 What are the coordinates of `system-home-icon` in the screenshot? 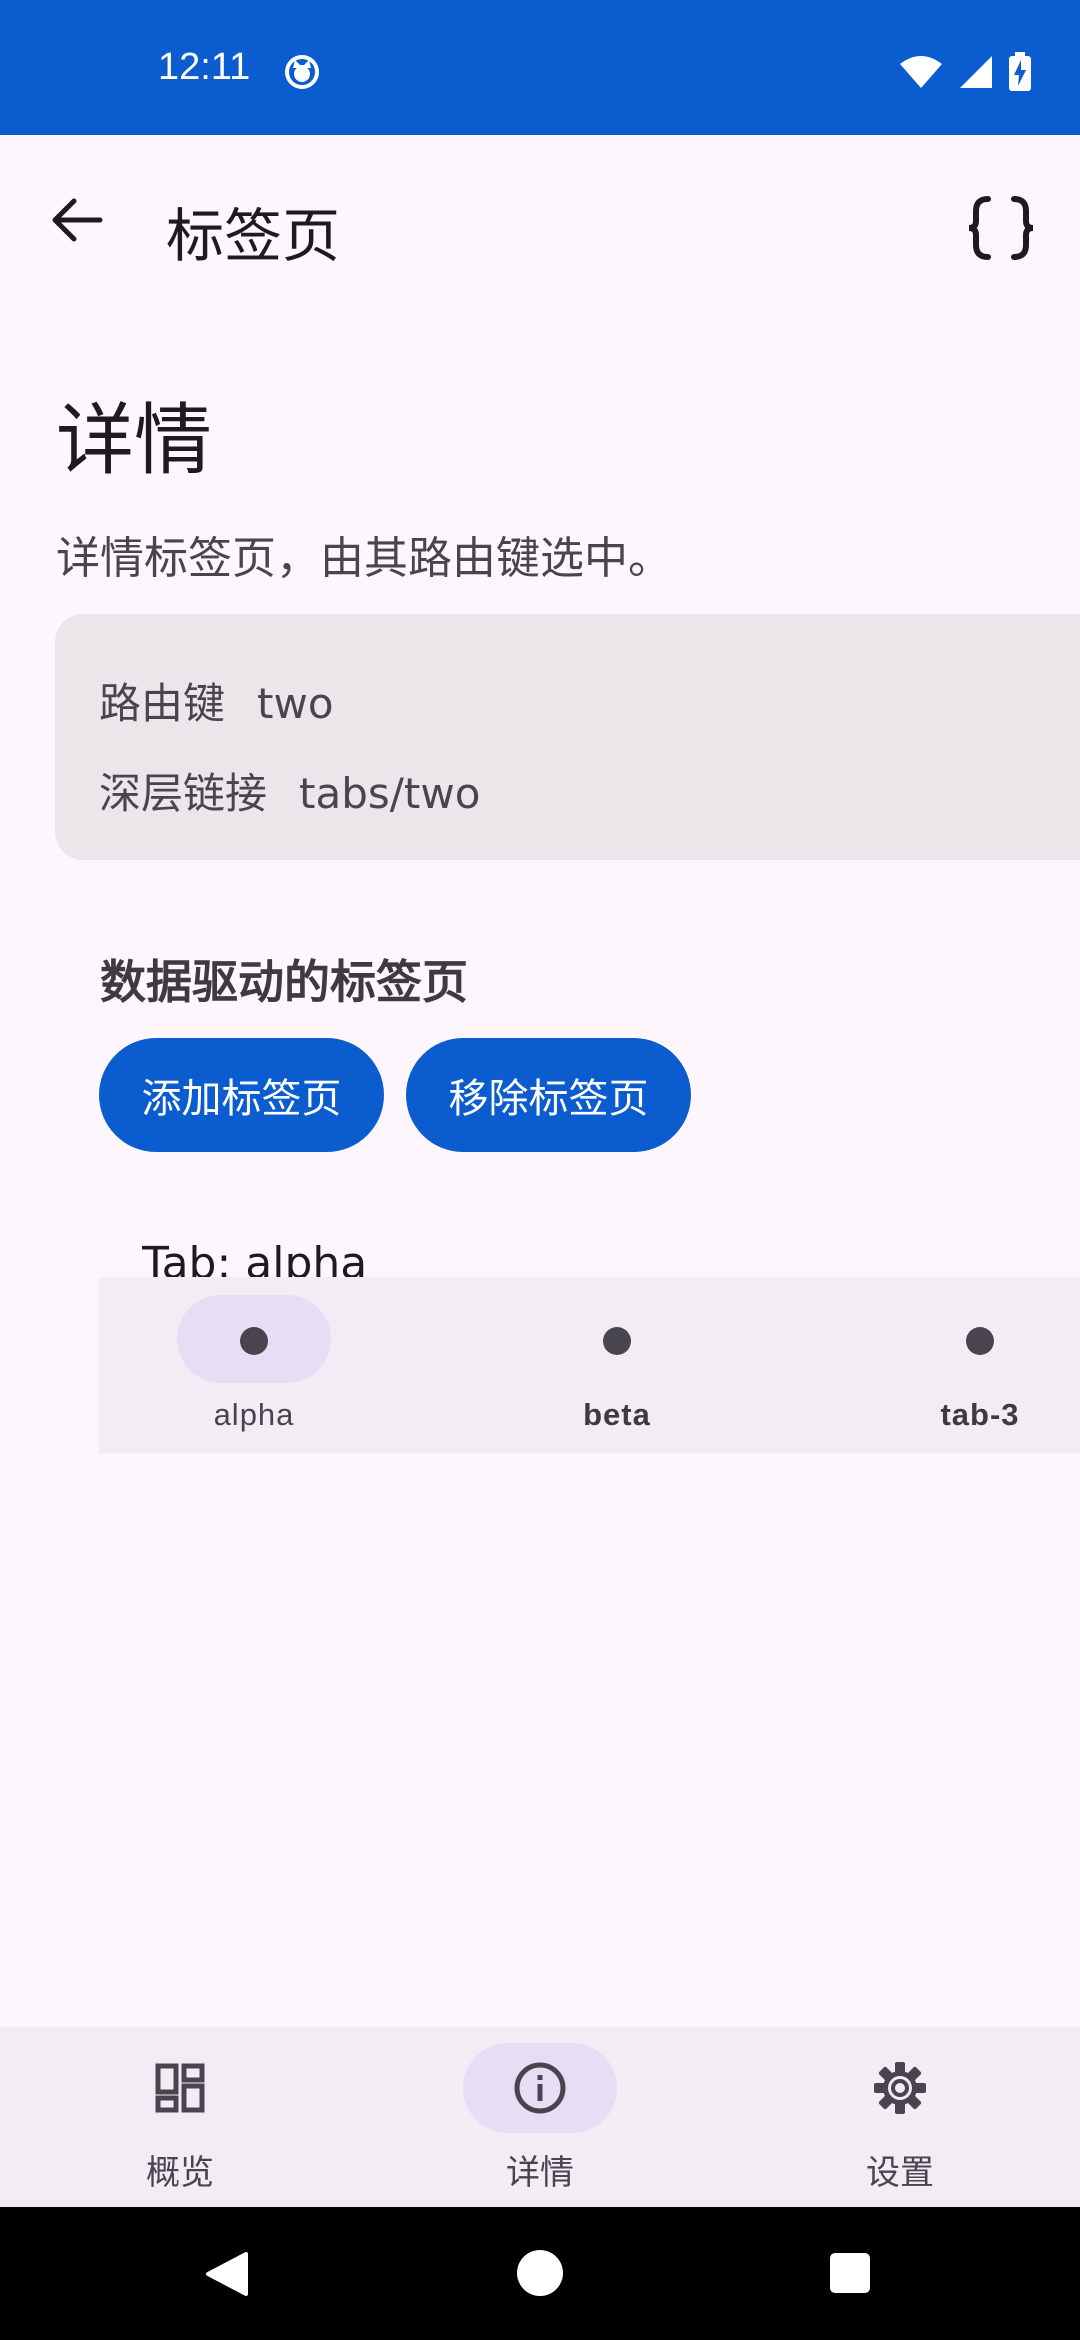 It's located at (540, 2273).